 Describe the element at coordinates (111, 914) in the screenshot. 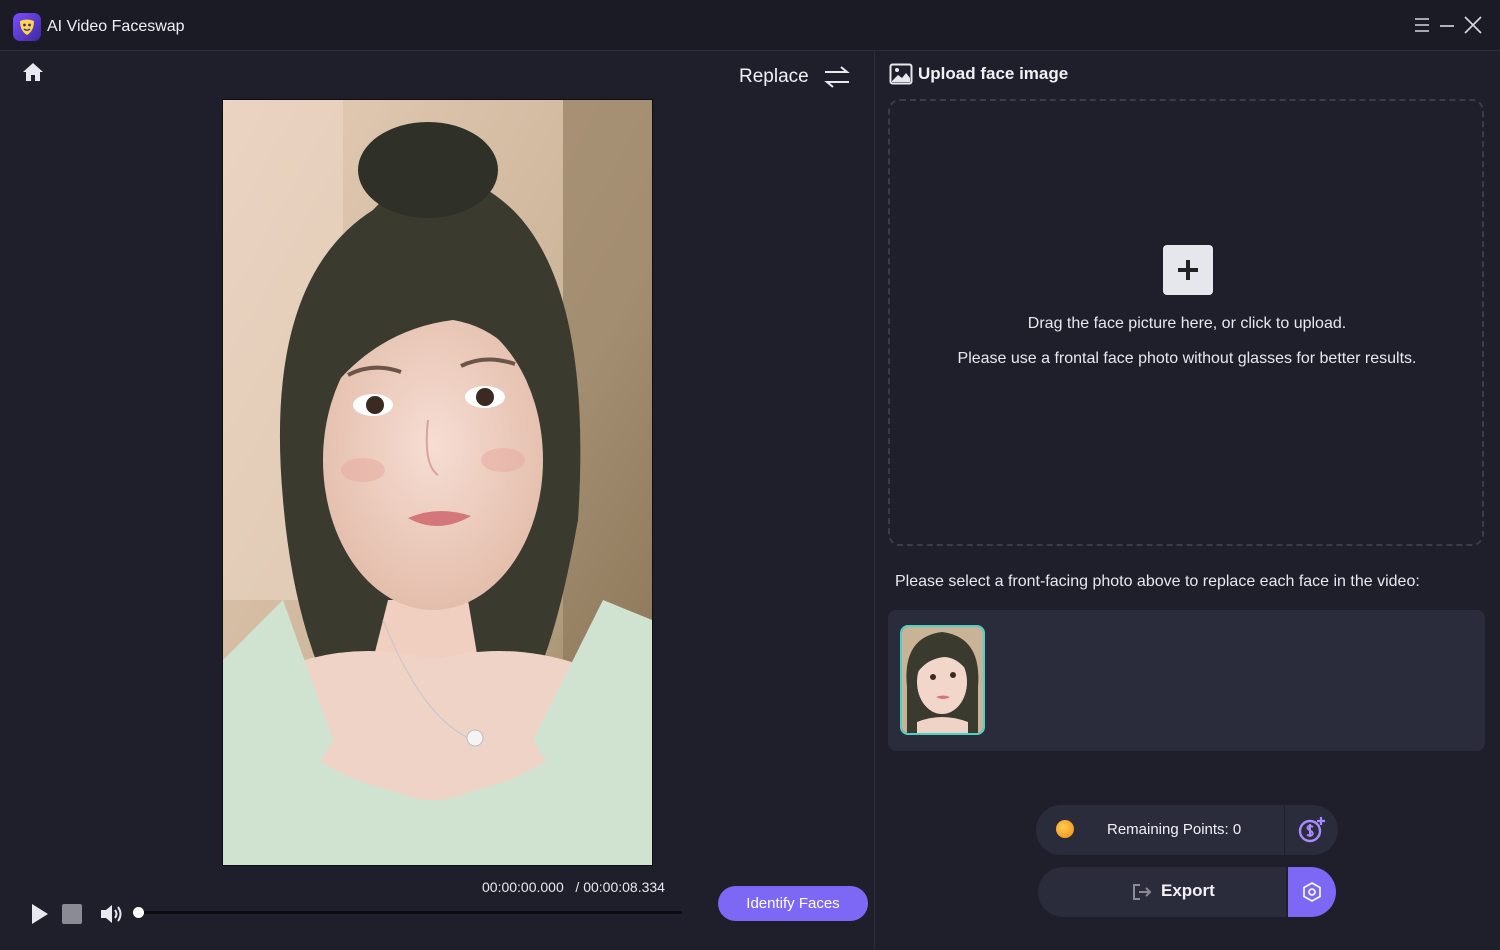

I see `volume-icon` at that location.